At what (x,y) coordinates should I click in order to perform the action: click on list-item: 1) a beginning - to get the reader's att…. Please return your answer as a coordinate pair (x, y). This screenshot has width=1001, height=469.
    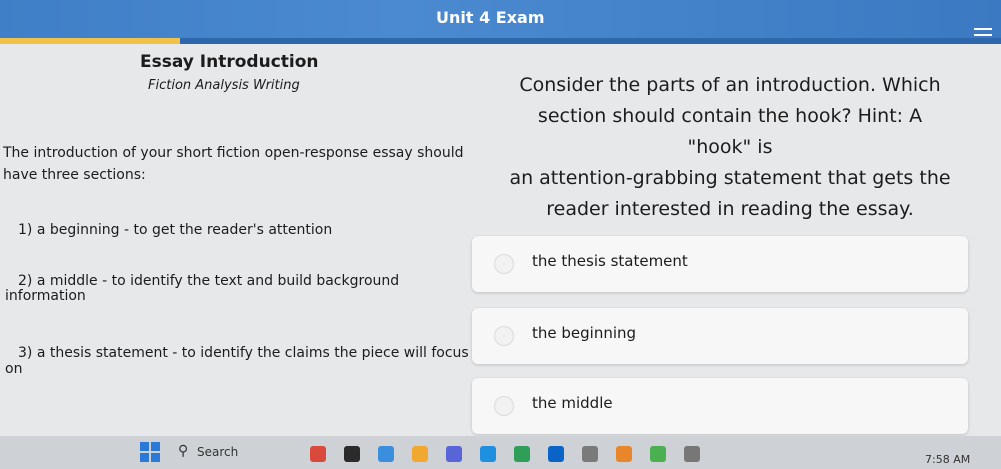
    Looking at the image, I should click on (175, 230).